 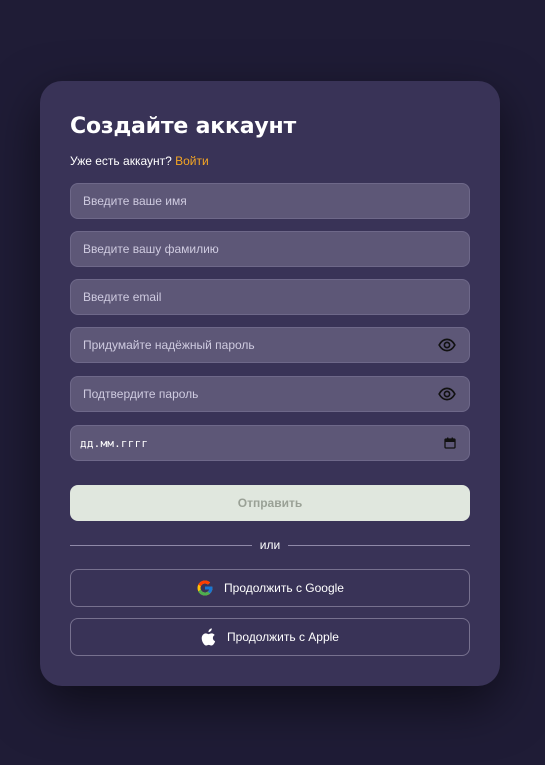 What do you see at coordinates (192, 161) in the screenshot?
I see `login-link: Войти` at bounding box center [192, 161].